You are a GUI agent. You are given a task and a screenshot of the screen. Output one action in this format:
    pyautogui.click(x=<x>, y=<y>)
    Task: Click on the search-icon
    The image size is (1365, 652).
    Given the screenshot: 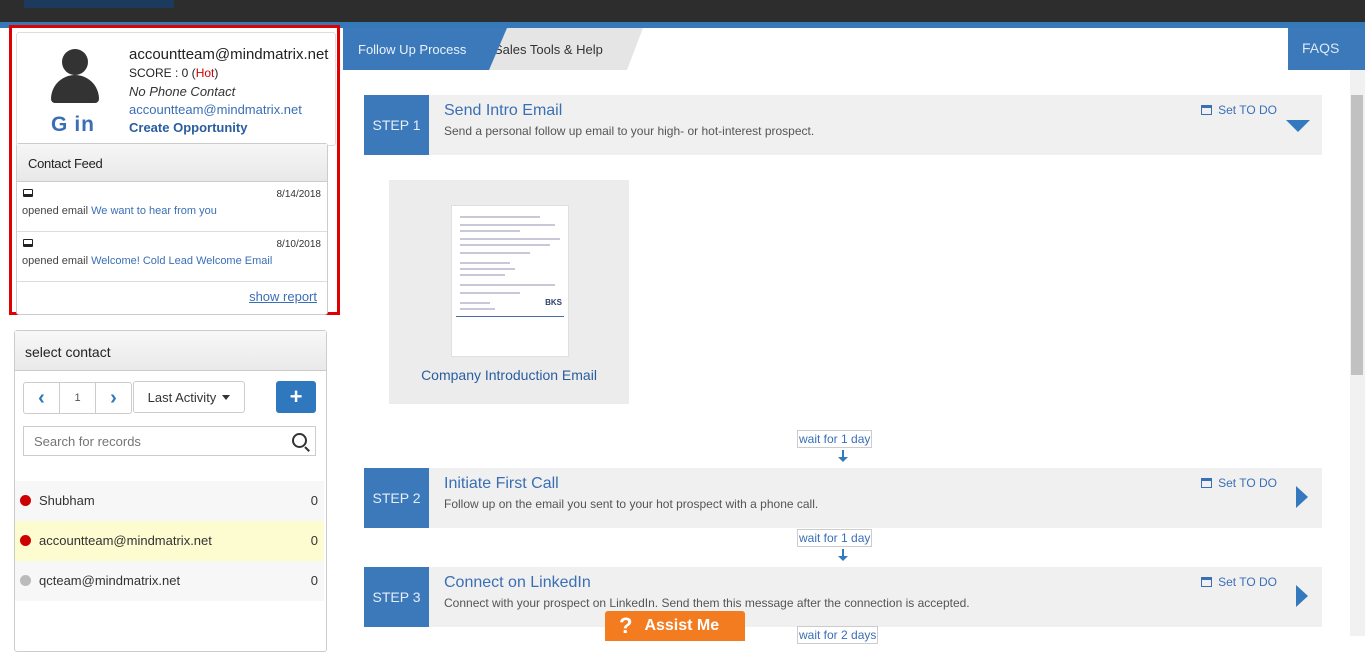 What is the action you would take?
    pyautogui.click(x=299, y=440)
    